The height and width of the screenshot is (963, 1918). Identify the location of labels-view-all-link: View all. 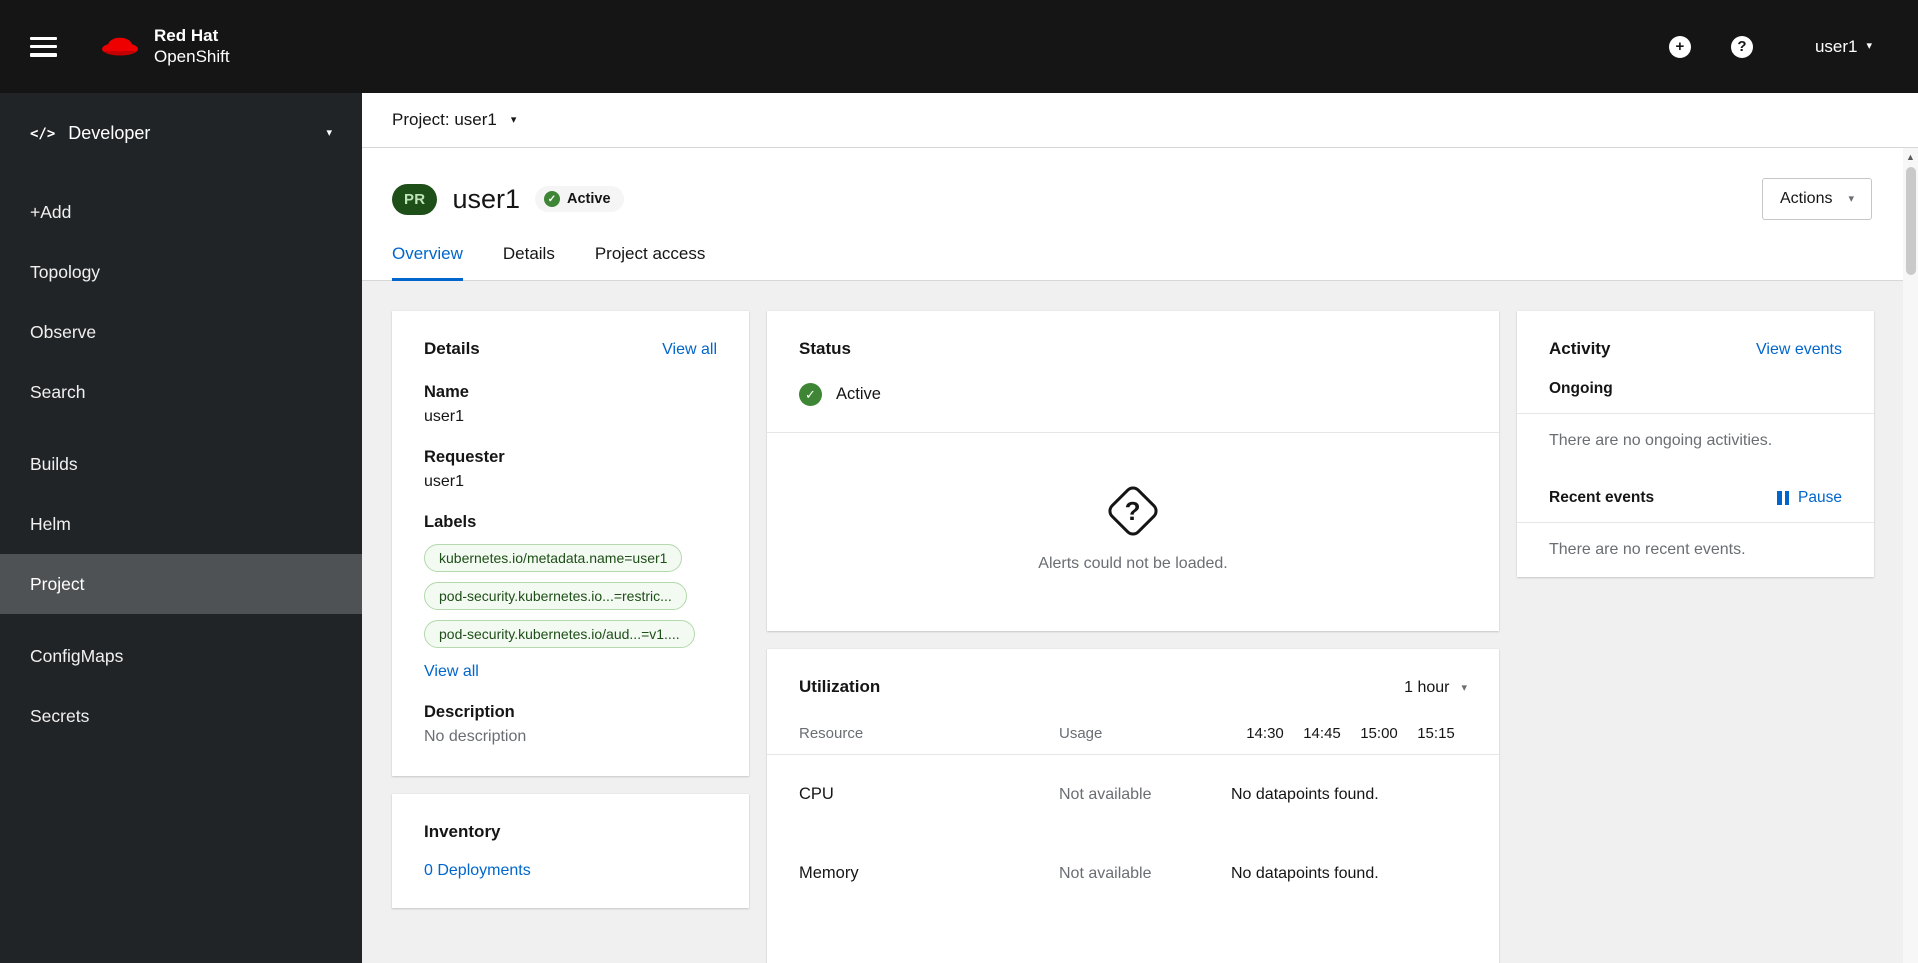
(451, 672).